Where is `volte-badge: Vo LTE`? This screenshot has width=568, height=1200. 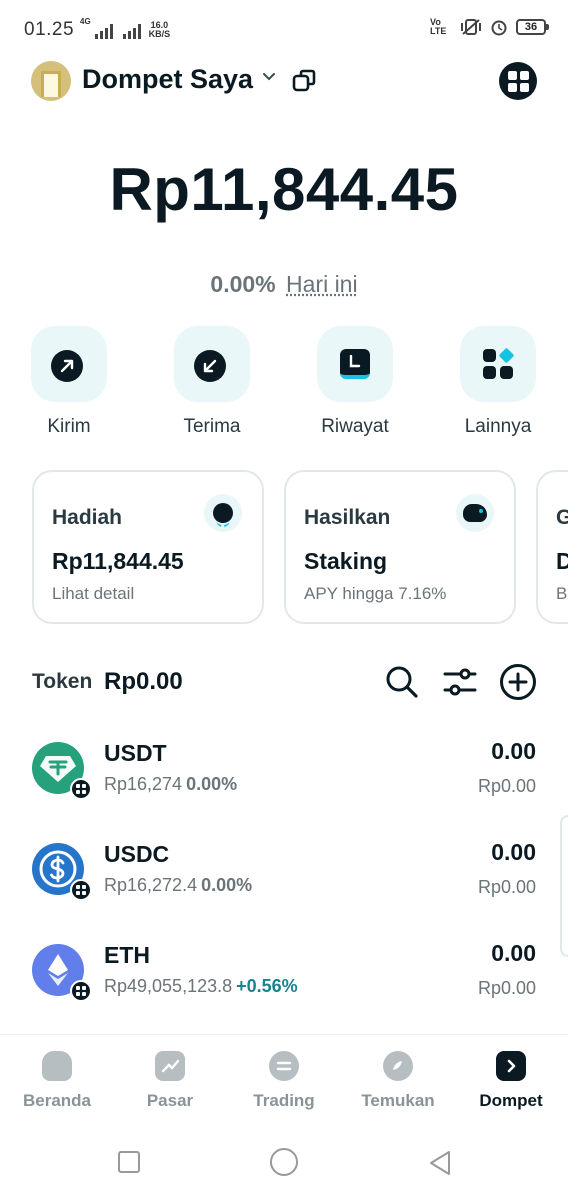 volte-badge: Vo LTE is located at coordinates (438, 26).